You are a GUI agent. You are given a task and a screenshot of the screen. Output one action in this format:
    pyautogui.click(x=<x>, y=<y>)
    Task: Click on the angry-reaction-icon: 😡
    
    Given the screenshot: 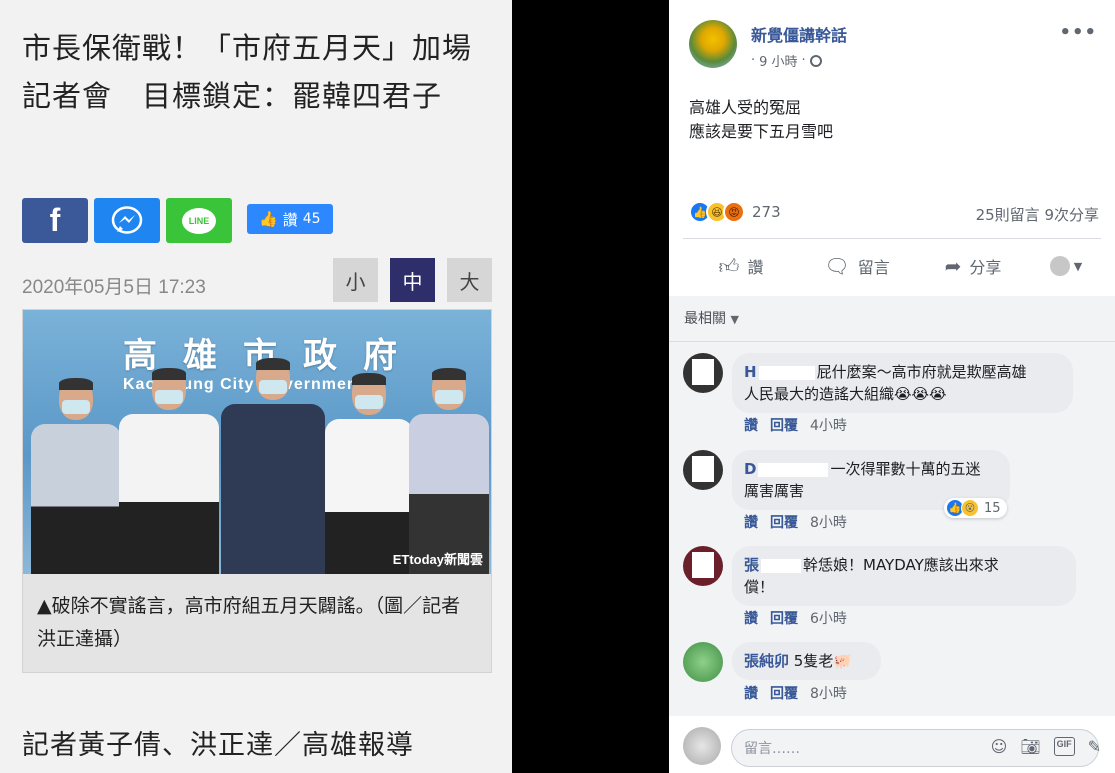 What is the action you would take?
    pyautogui.click(x=734, y=212)
    